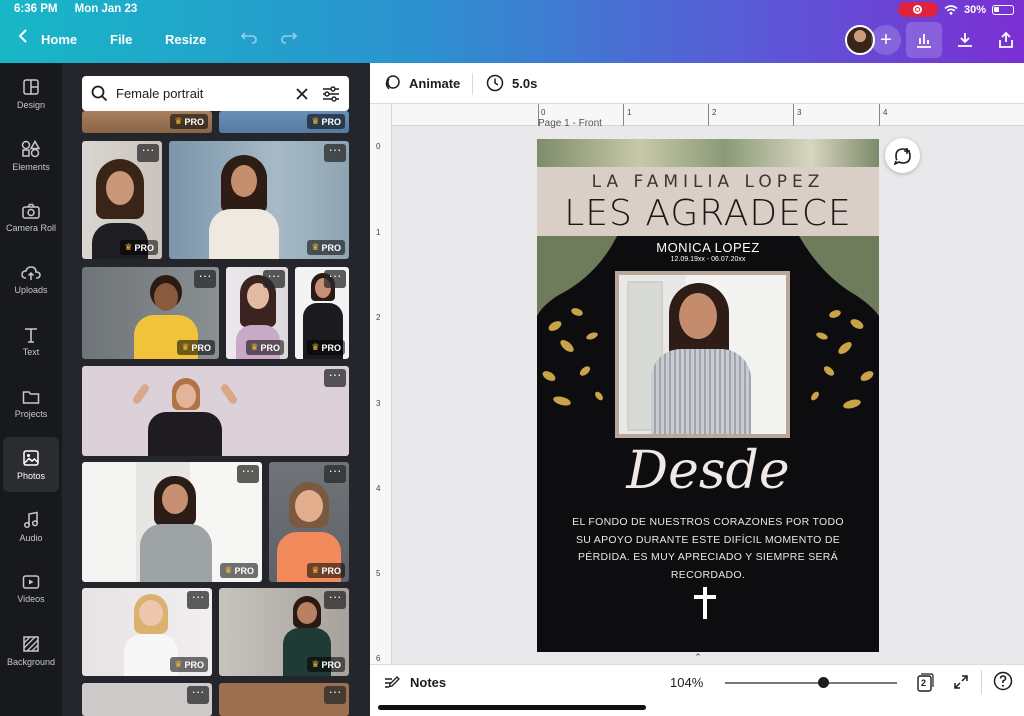  I want to click on family-title: LA FAMILIA LOPEZ, so click(708, 182).